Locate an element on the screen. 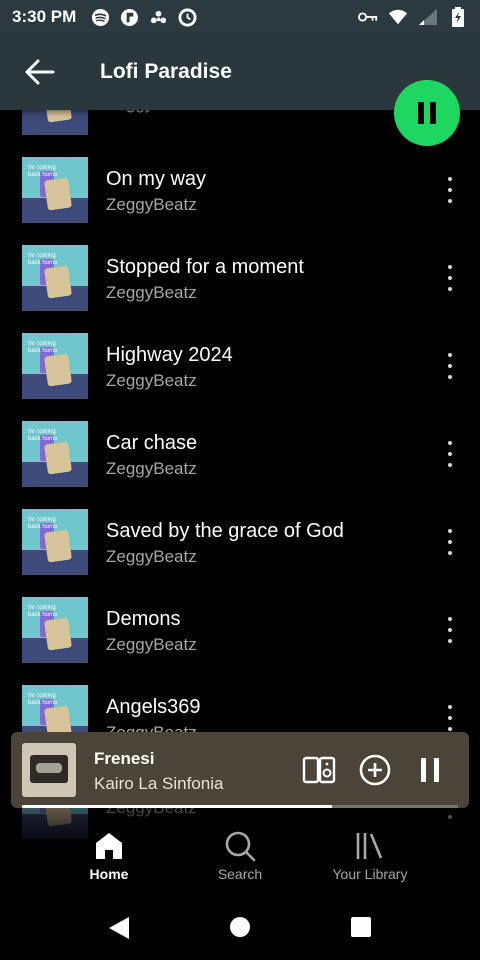 This screenshot has width=480, height=960. search-icon is located at coordinates (240, 846).